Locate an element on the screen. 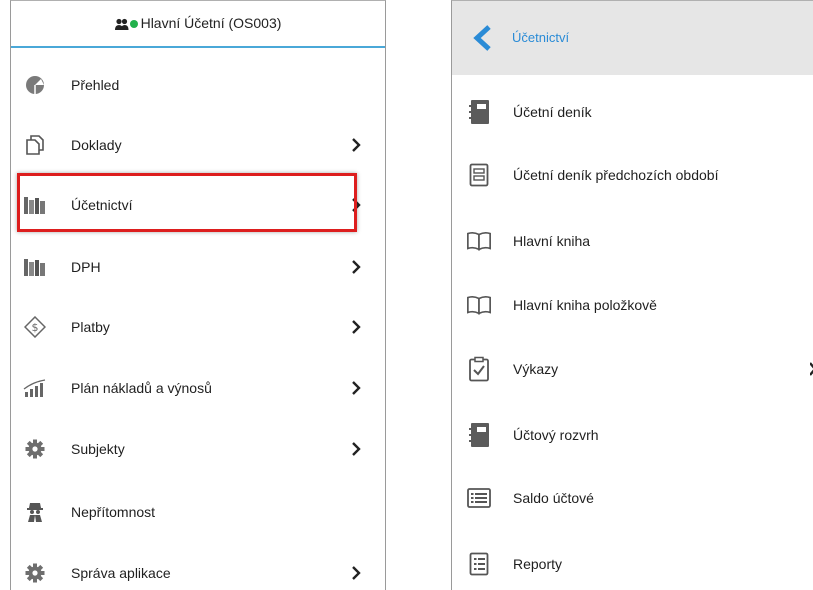 This screenshot has width=813, height=590. pie-chart-icon is located at coordinates (35, 85).